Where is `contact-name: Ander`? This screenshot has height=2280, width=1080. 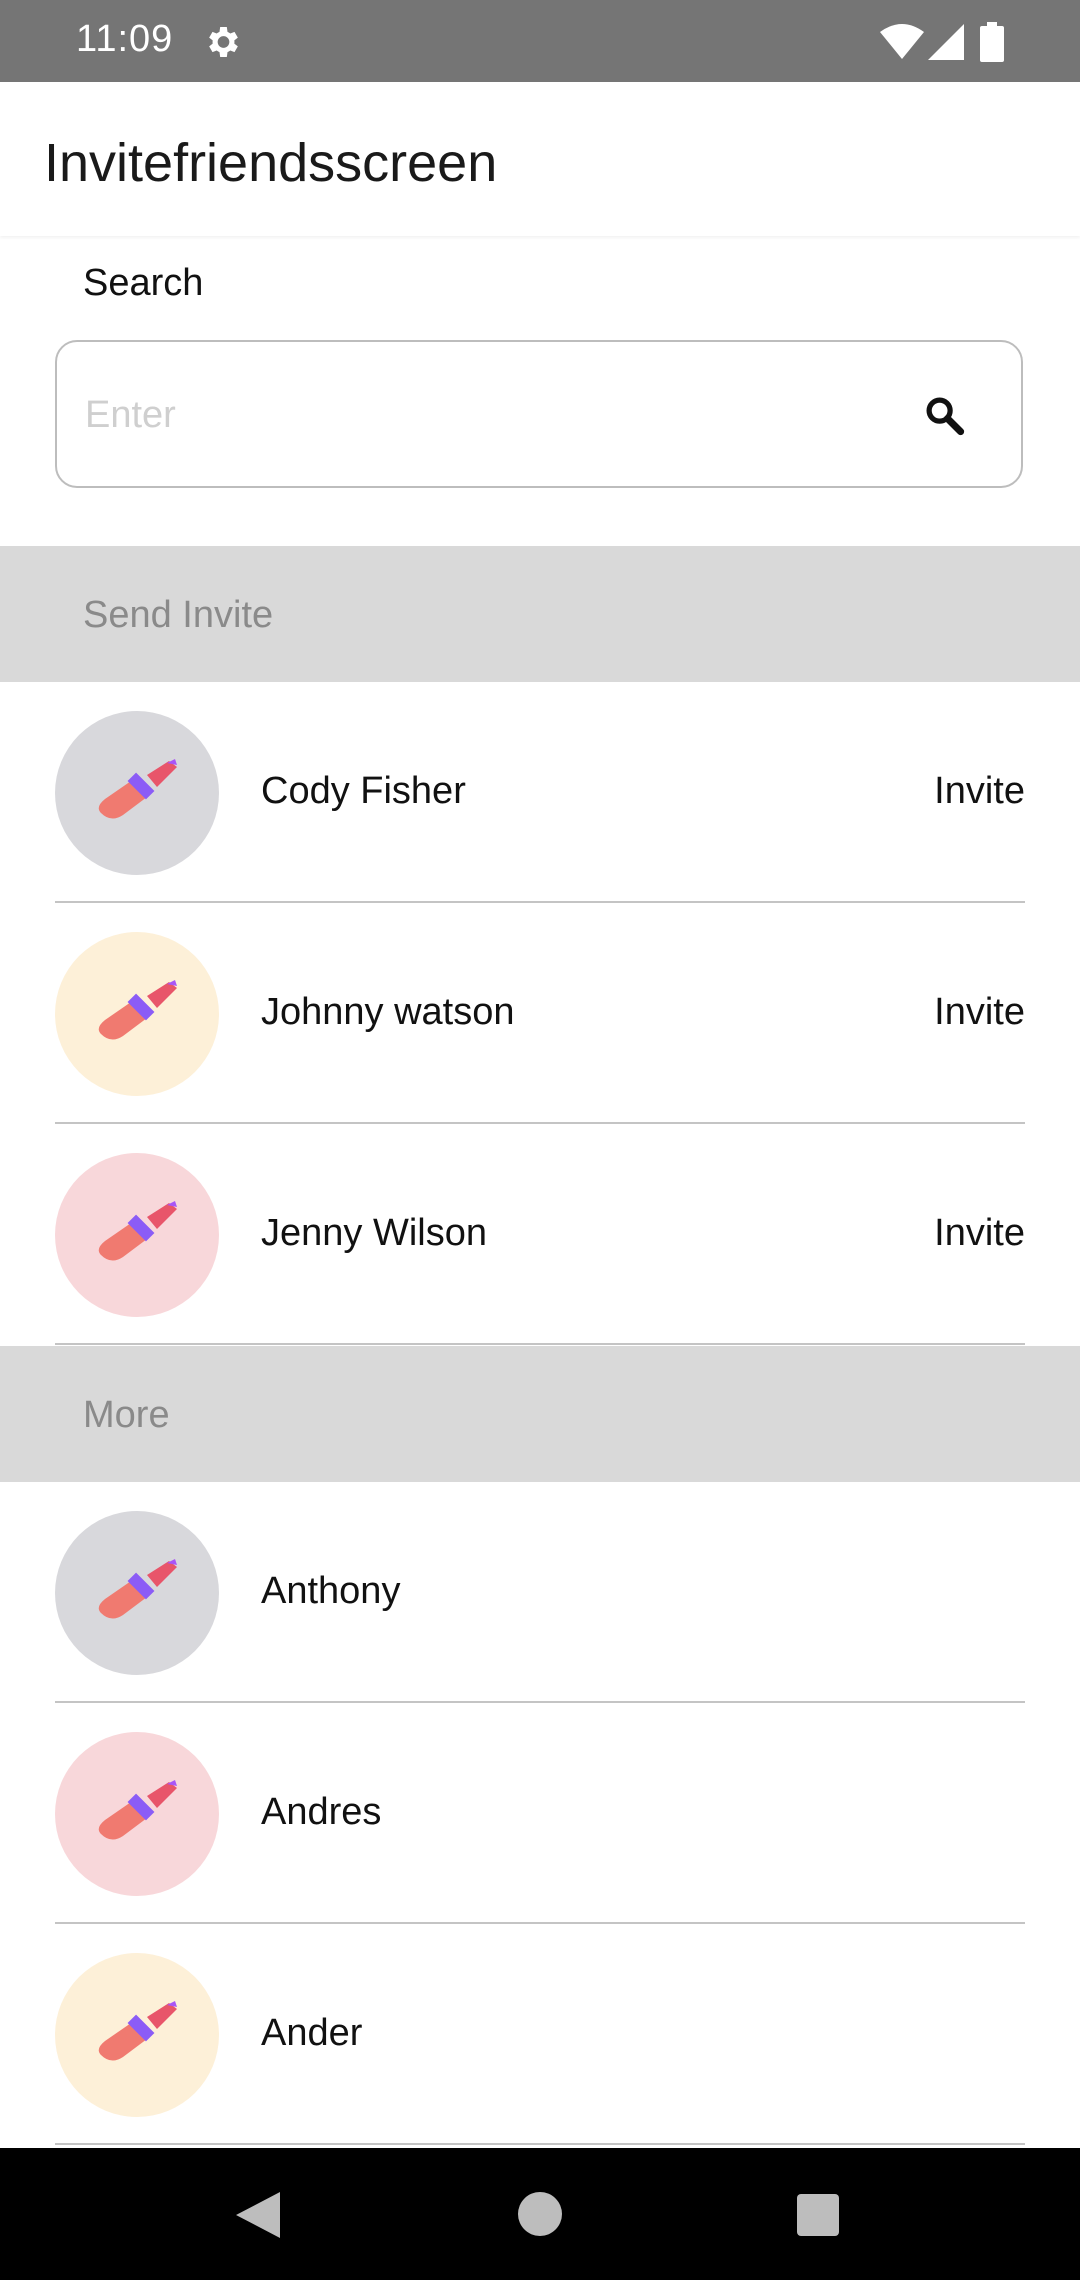
contact-name: Ander is located at coordinates (312, 2033).